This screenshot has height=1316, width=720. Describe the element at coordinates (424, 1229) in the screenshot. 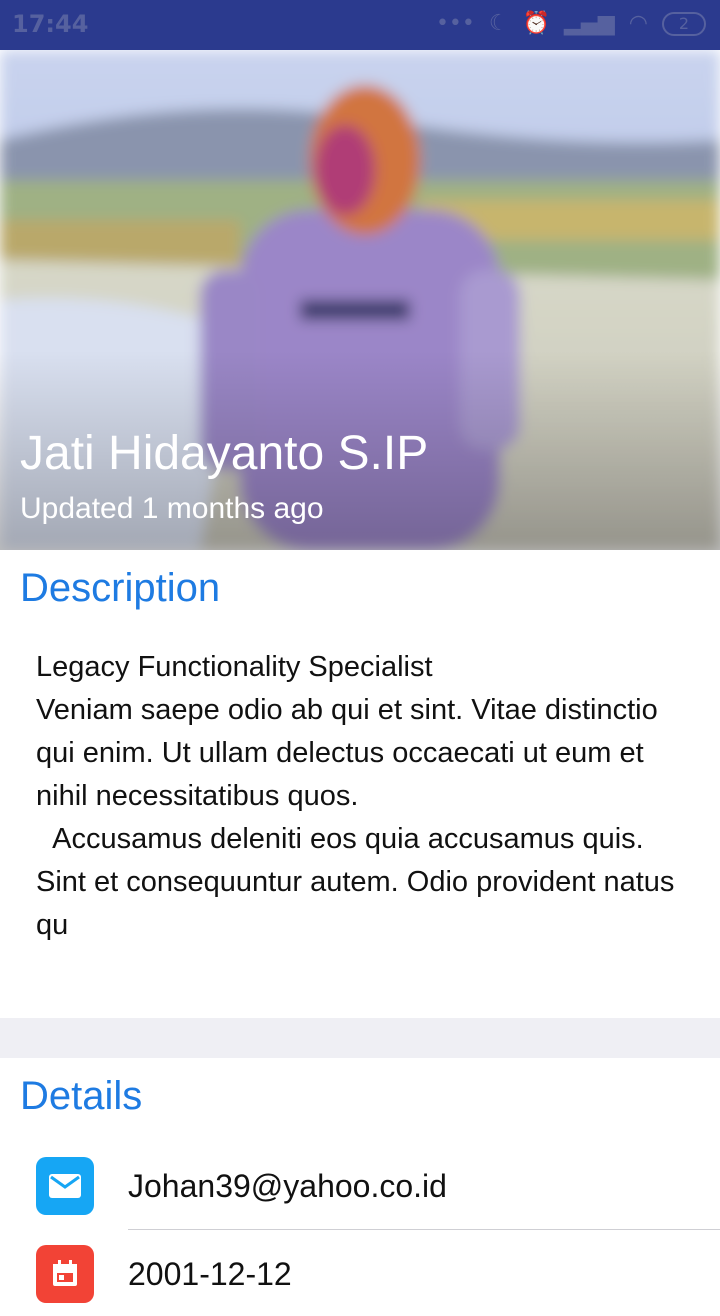

I see `row-divider` at that location.